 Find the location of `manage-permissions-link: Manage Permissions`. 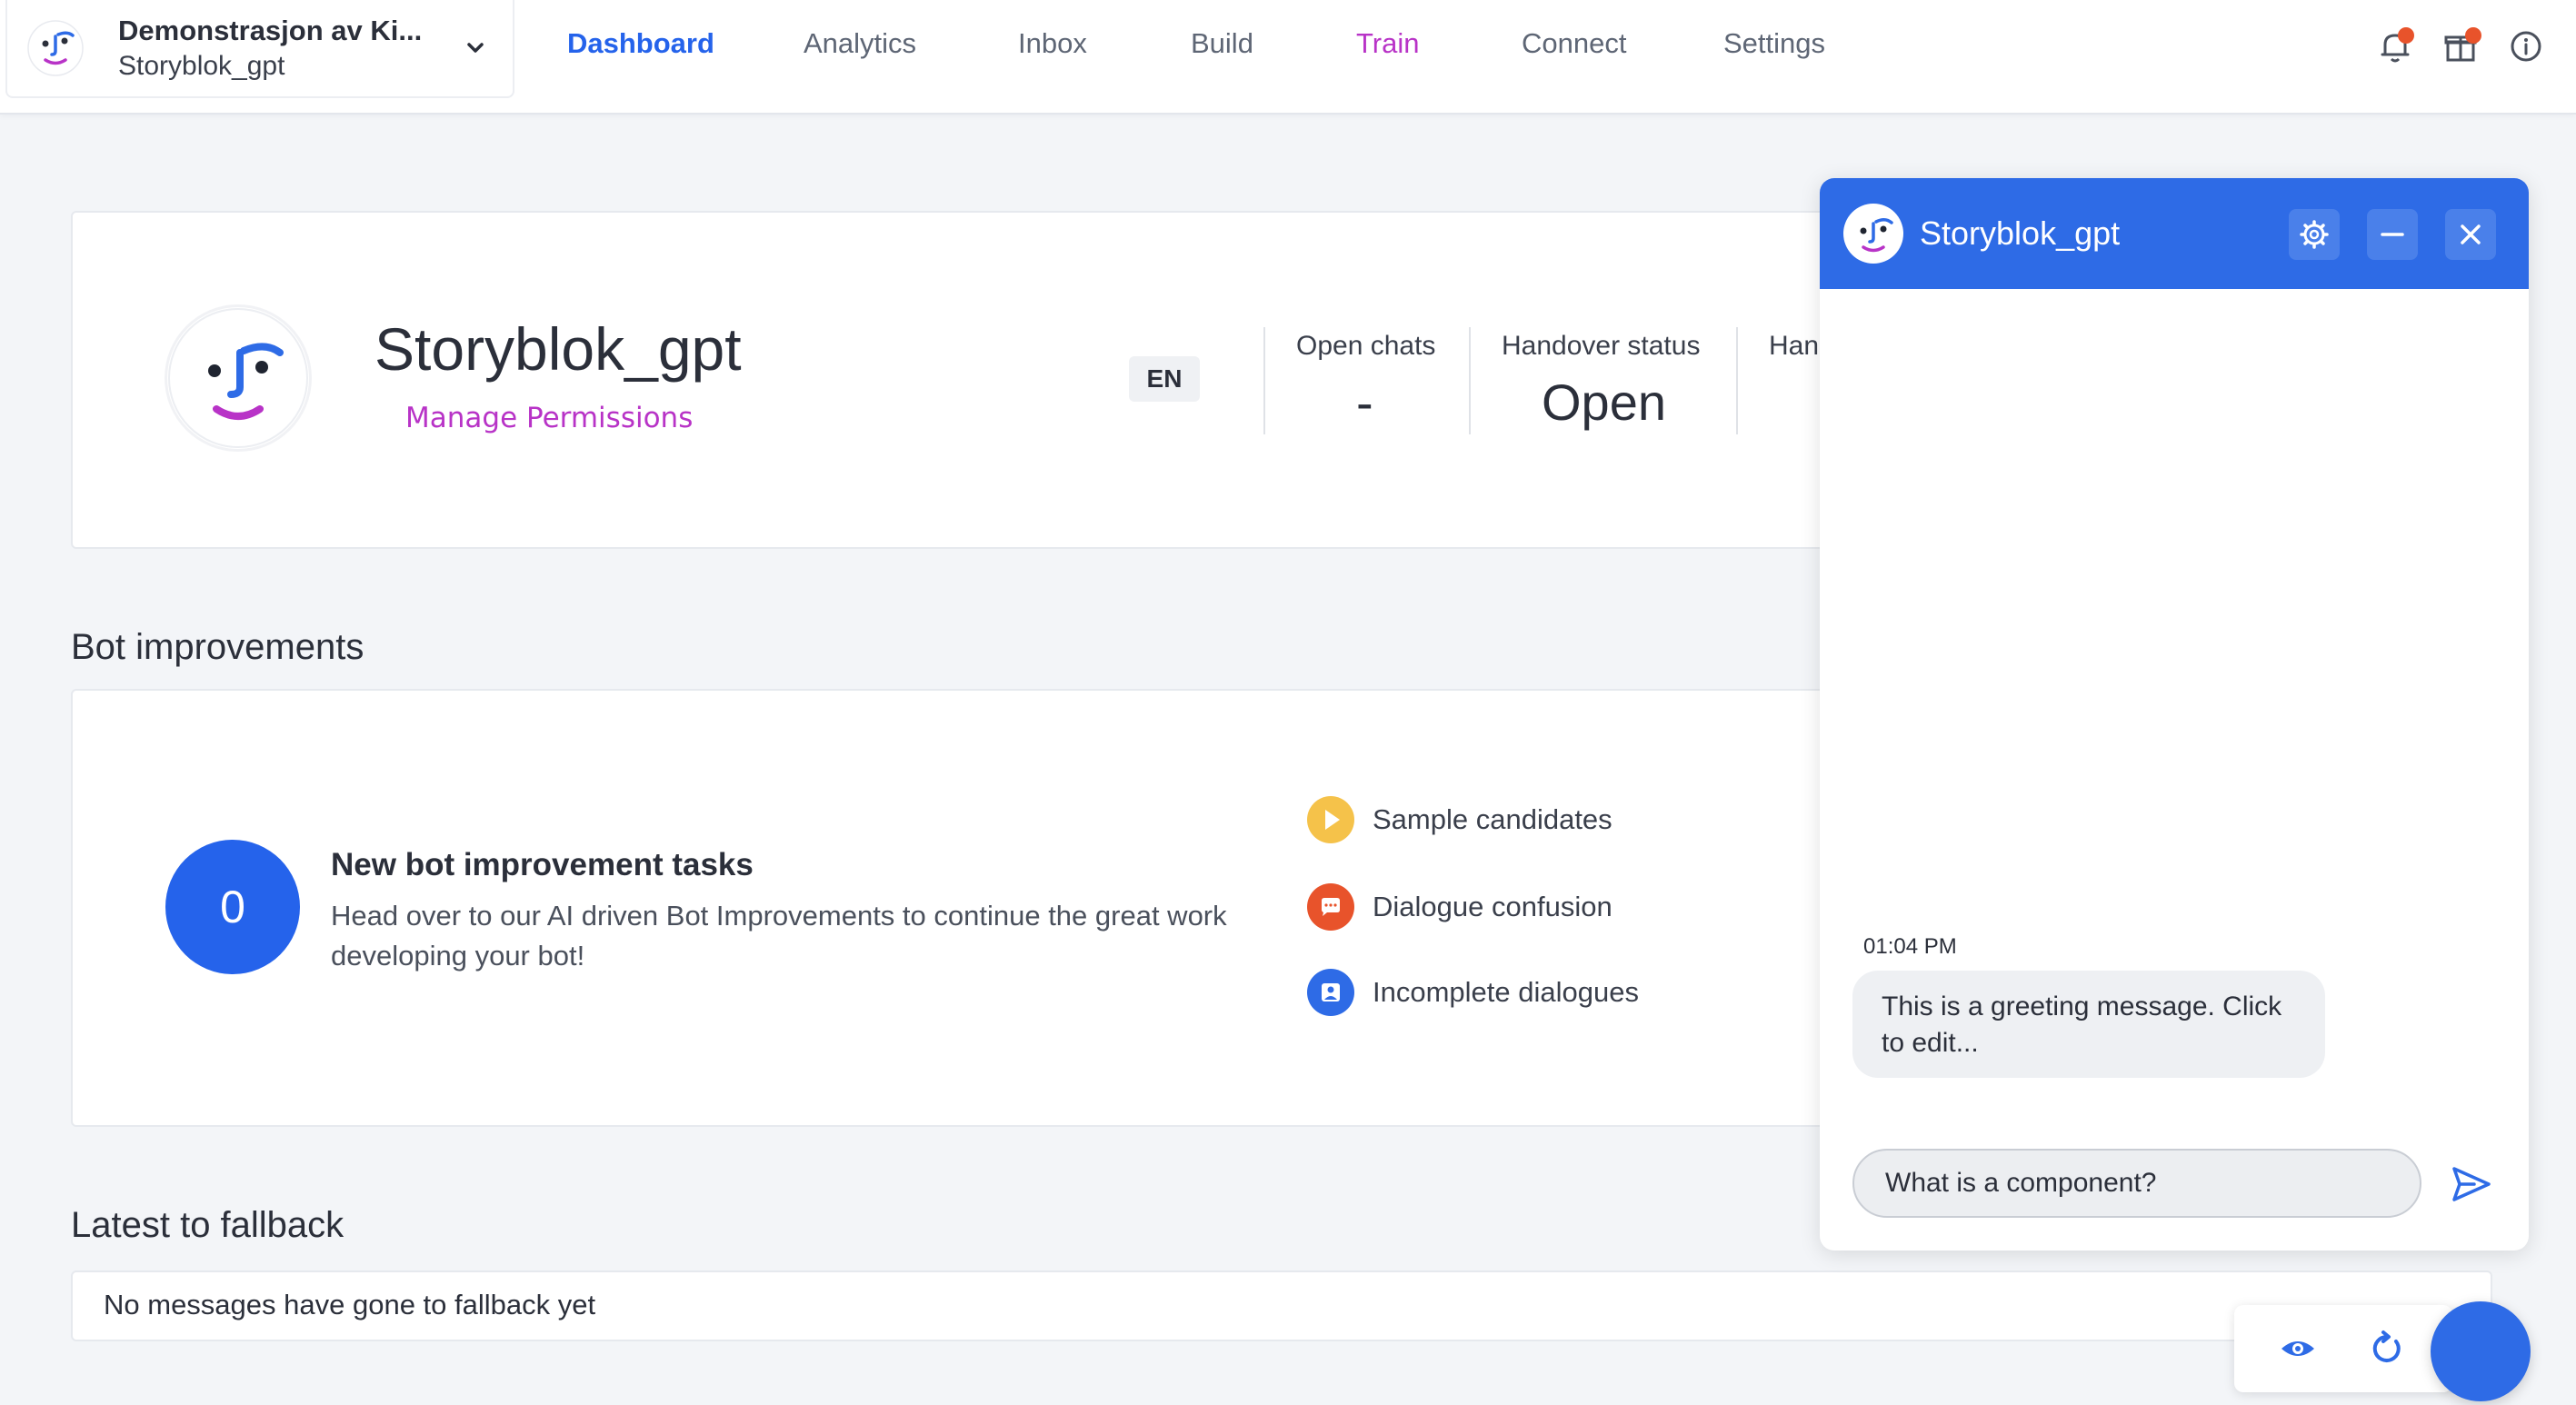

manage-permissions-link: Manage Permissions is located at coordinates (549, 418).